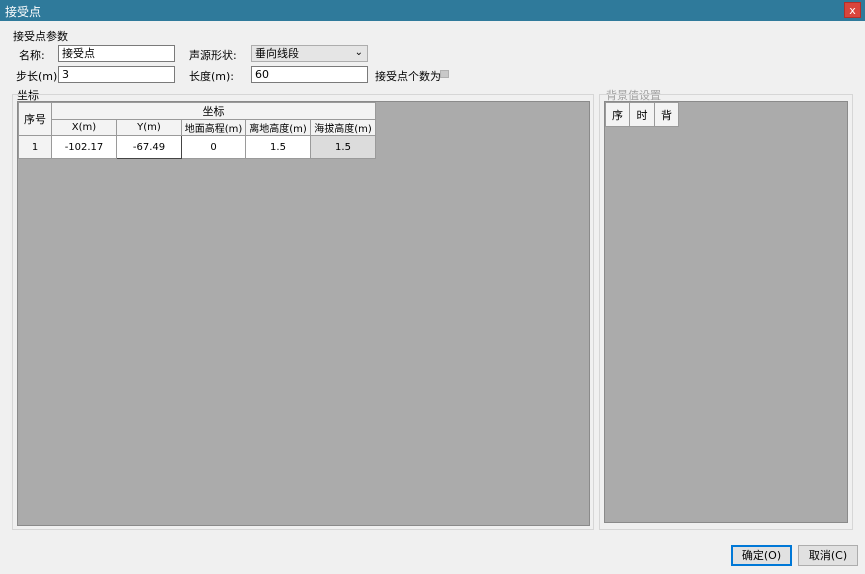 Image resolution: width=865 pixels, height=574 pixels. Describe the element at coordinates (35, 119) in the screenshot. I see `header-seq: 序号` at that location.